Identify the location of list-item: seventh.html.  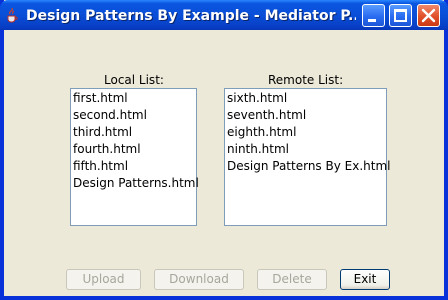
(305, 115).